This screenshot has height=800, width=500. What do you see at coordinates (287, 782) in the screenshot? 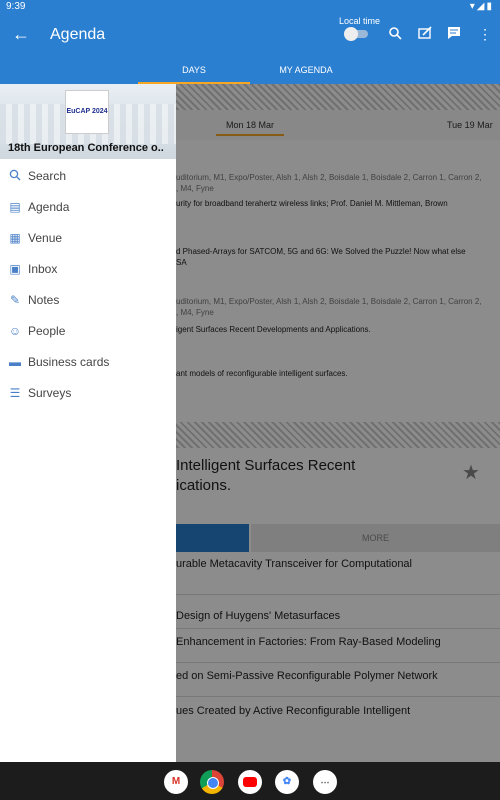
I see `photos-icon: ✿` at bounding box center [287, 782].